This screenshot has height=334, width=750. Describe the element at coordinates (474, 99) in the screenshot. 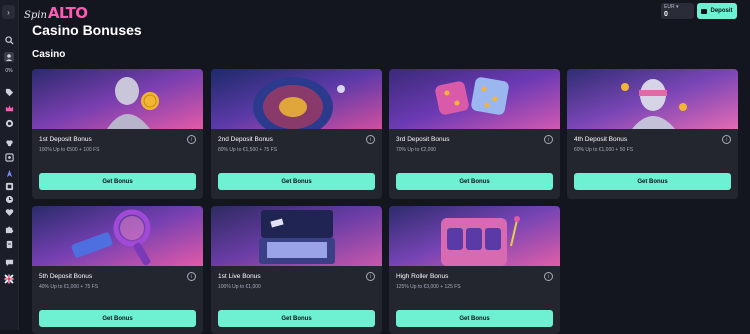

I see `dice-image` at that location.